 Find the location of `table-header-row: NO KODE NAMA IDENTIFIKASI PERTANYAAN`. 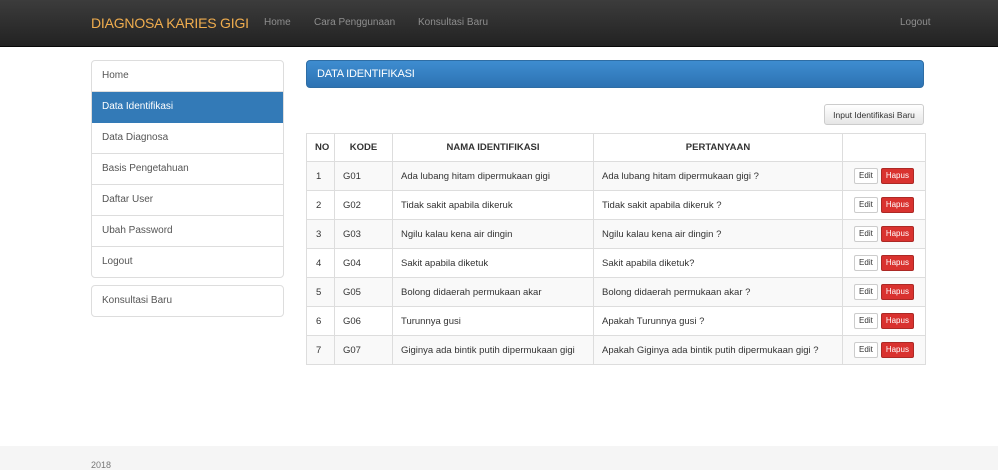

table-header-row: NO KODE NAMA IDENTIFIKASI PERTANYAAN is located at coordinates (616, 147).